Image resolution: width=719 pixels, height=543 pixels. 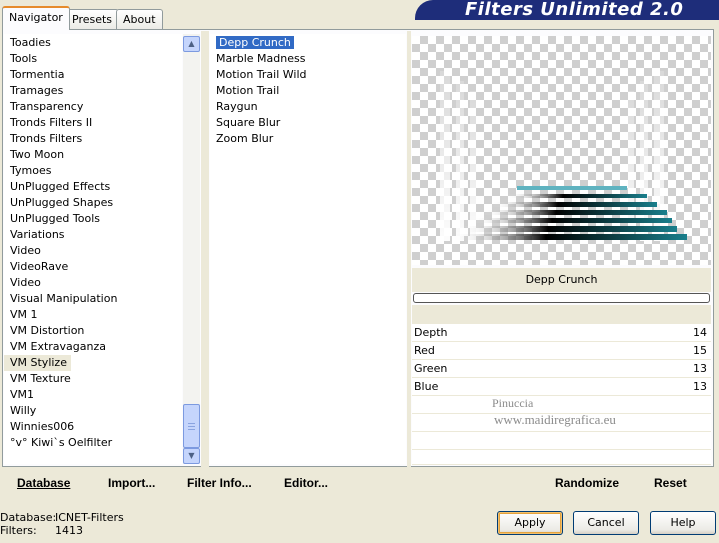 I want to click on param-row-depth: Depth 14, so click(x=561, y=332).